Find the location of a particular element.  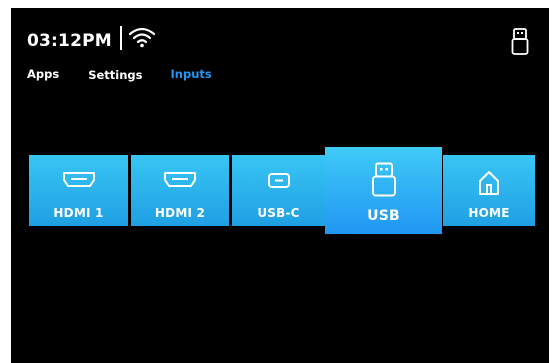

input-label: HDMI 2 is located at coordinates (180, 213).